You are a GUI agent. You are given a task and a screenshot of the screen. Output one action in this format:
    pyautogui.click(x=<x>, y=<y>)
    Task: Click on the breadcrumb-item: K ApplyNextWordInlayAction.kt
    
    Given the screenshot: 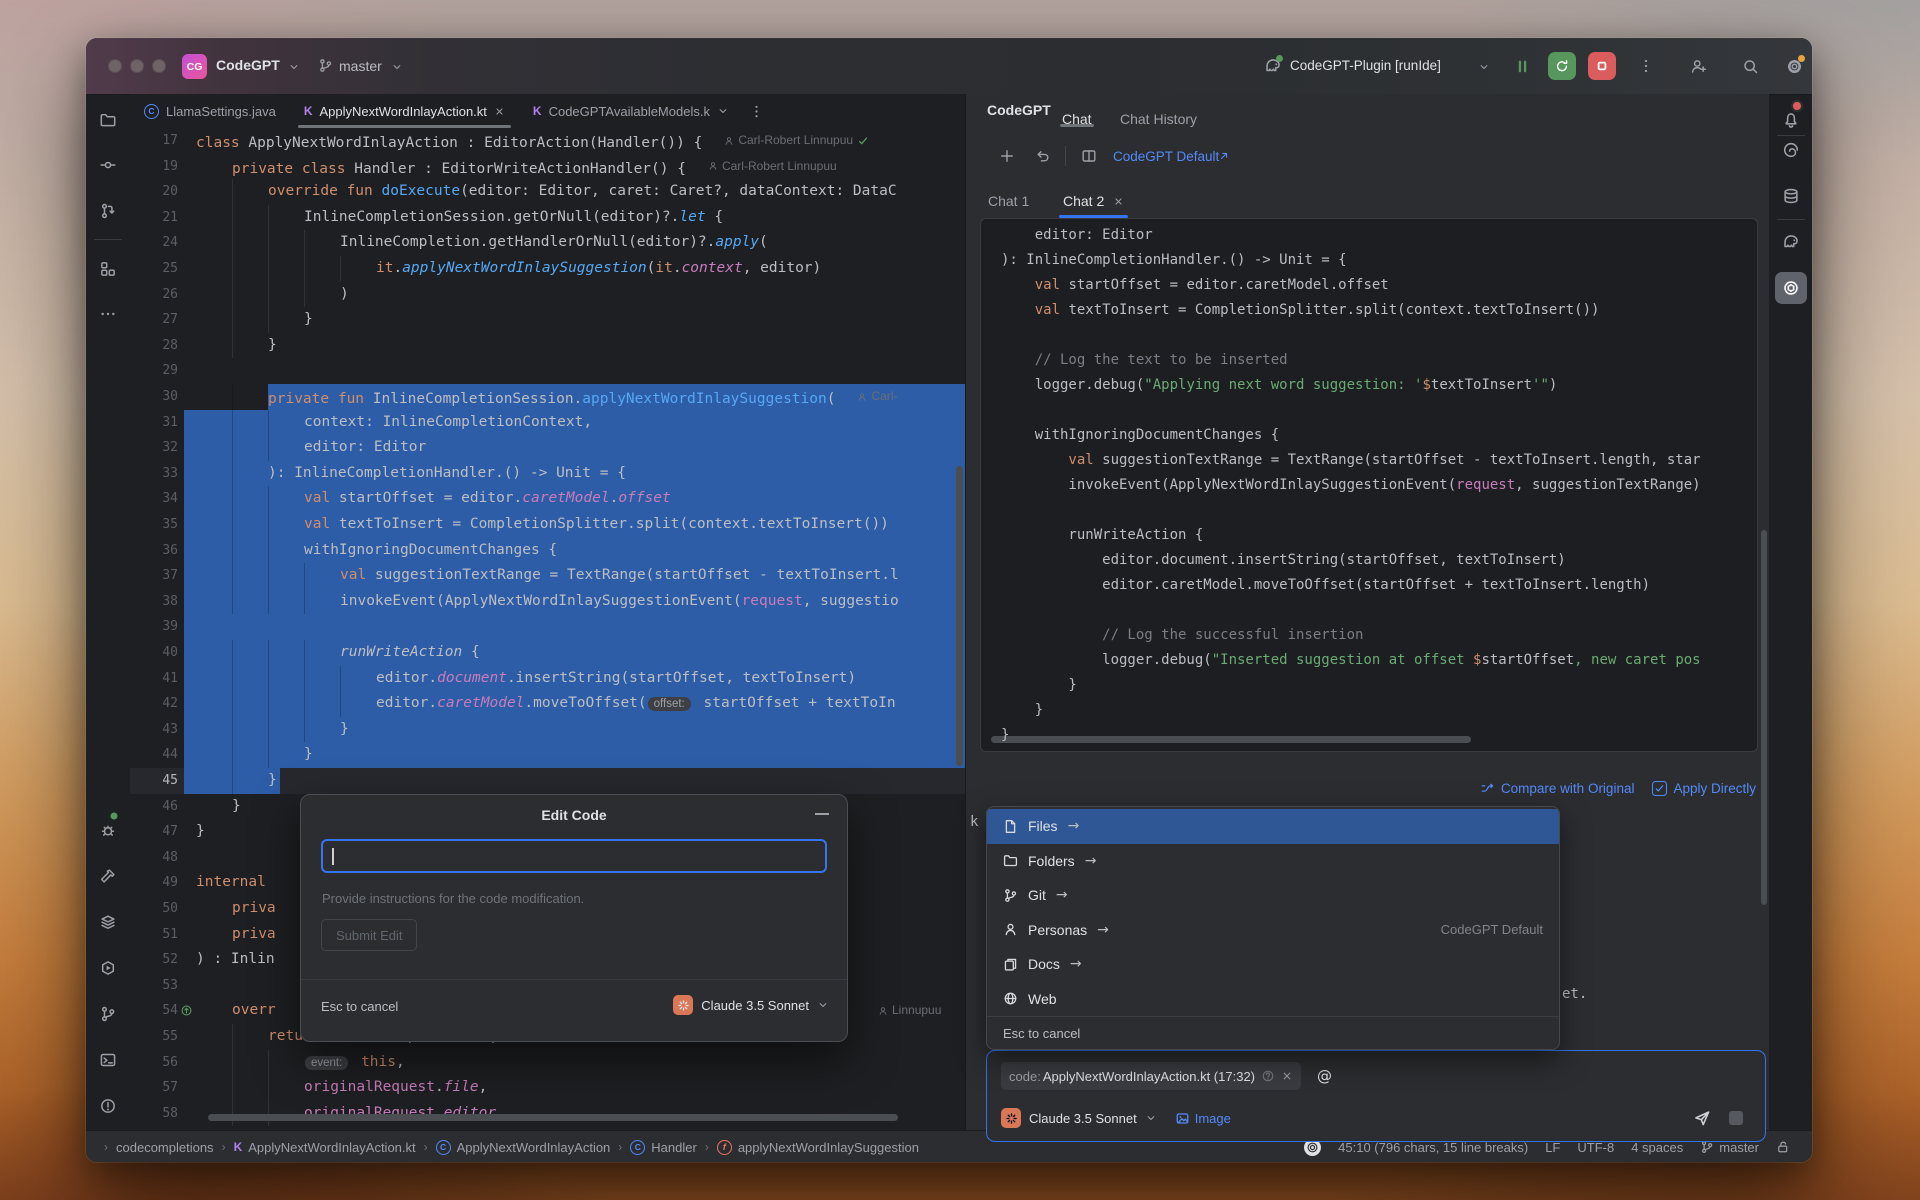 What is the action you would take?
    pyautogui.click(x=325, y=1147)
    